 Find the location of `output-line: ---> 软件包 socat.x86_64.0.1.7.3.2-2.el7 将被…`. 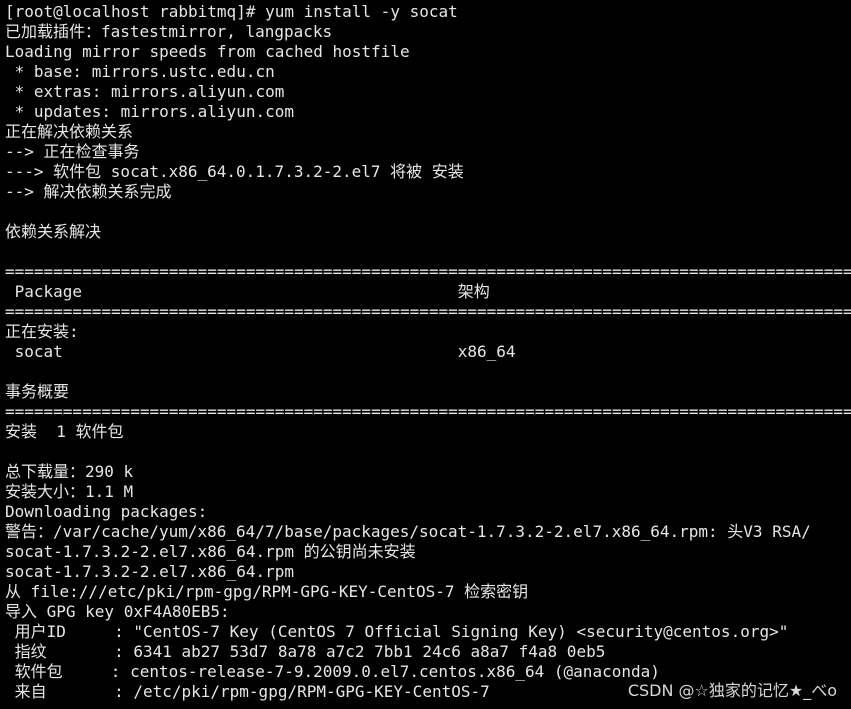

output-line: ---> 软件包 socat.x86_64.0.1.7.3.2-2.el7 将被… is located at coordinates (234, 171).